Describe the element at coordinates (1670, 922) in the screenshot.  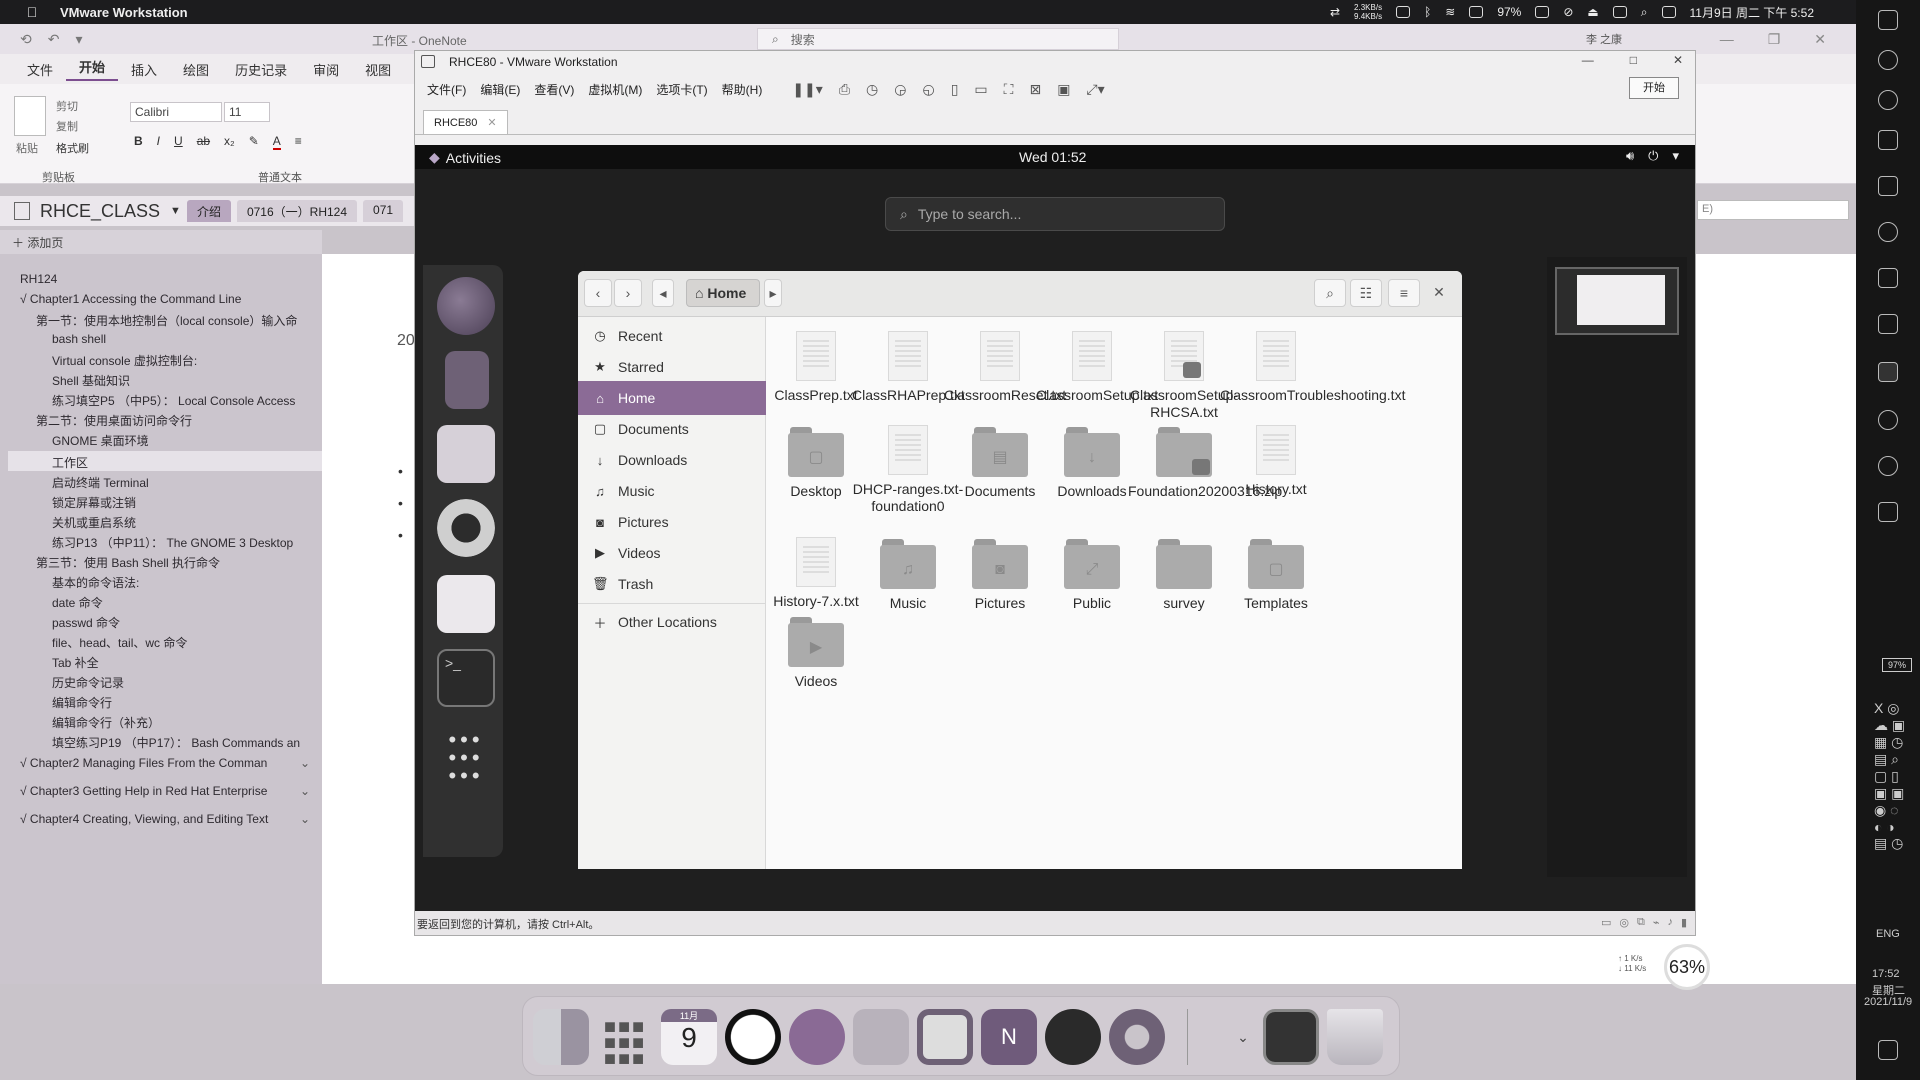
I see `sound-icon: ♪` at that location.